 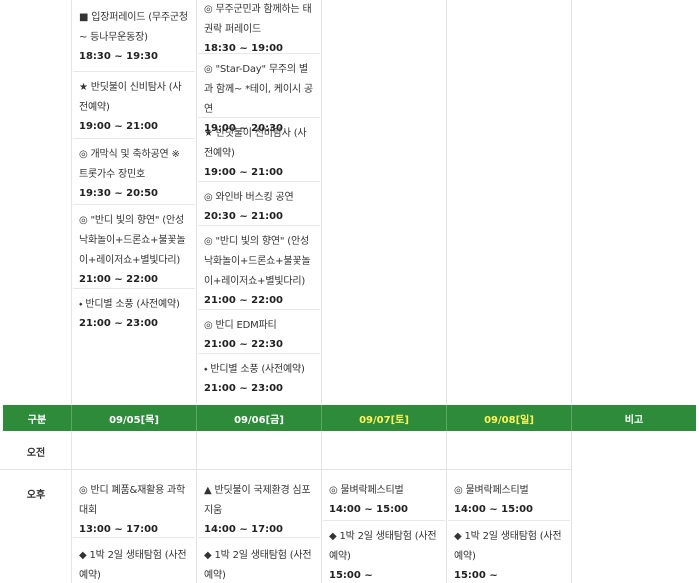 I want to click on event-item: ■ 입장퍼레이드 (무주군청 ~ 등나무운동장) 18:30 ~ 19:30, so click(x=134, y=40).